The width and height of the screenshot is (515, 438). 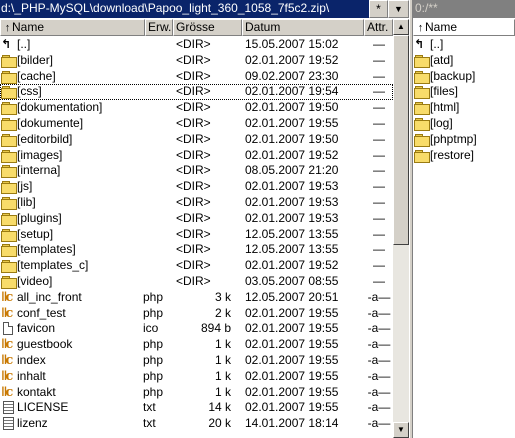 I want to click on file-row: [templates_c] <DIR> 02.01.2007 19:52 —, so click(x=196, y=266).